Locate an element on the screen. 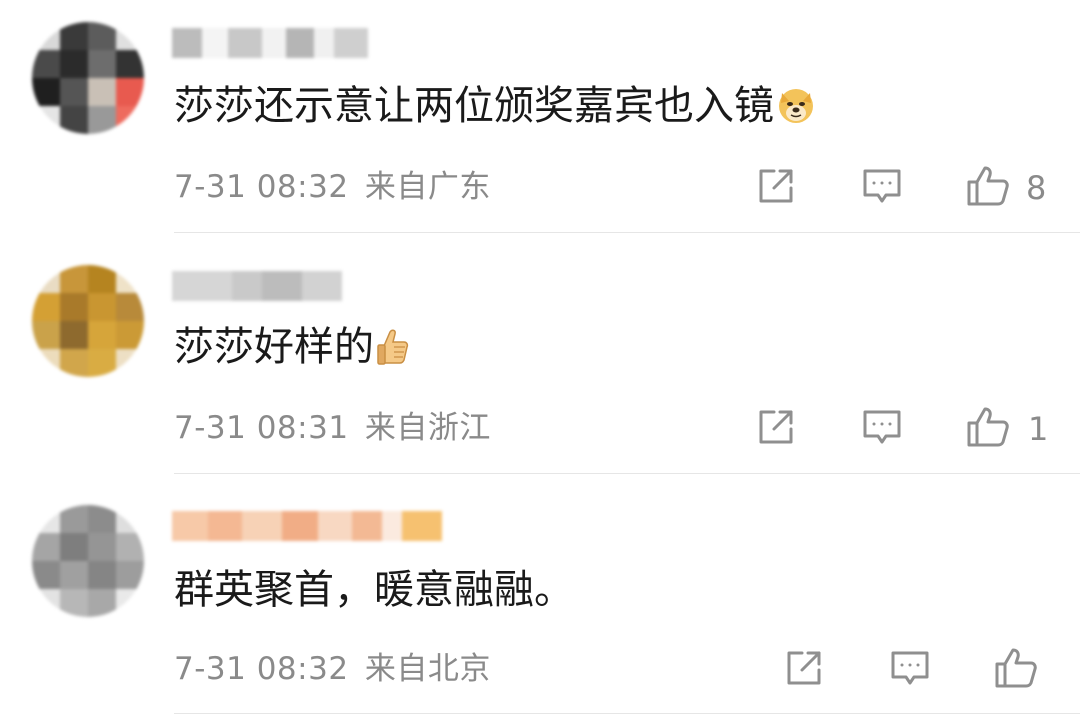 Image resolution: width=1080 pixels, height=717 pixels. timestamp: 7-31 08:31 is located at coordinates (261, 428).